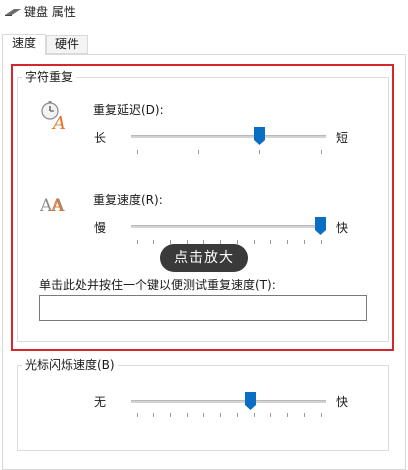  Describe the element at coordinates (204, 258) in the screenshot. I see `zoom-tooltip: 点击放大` at that location.